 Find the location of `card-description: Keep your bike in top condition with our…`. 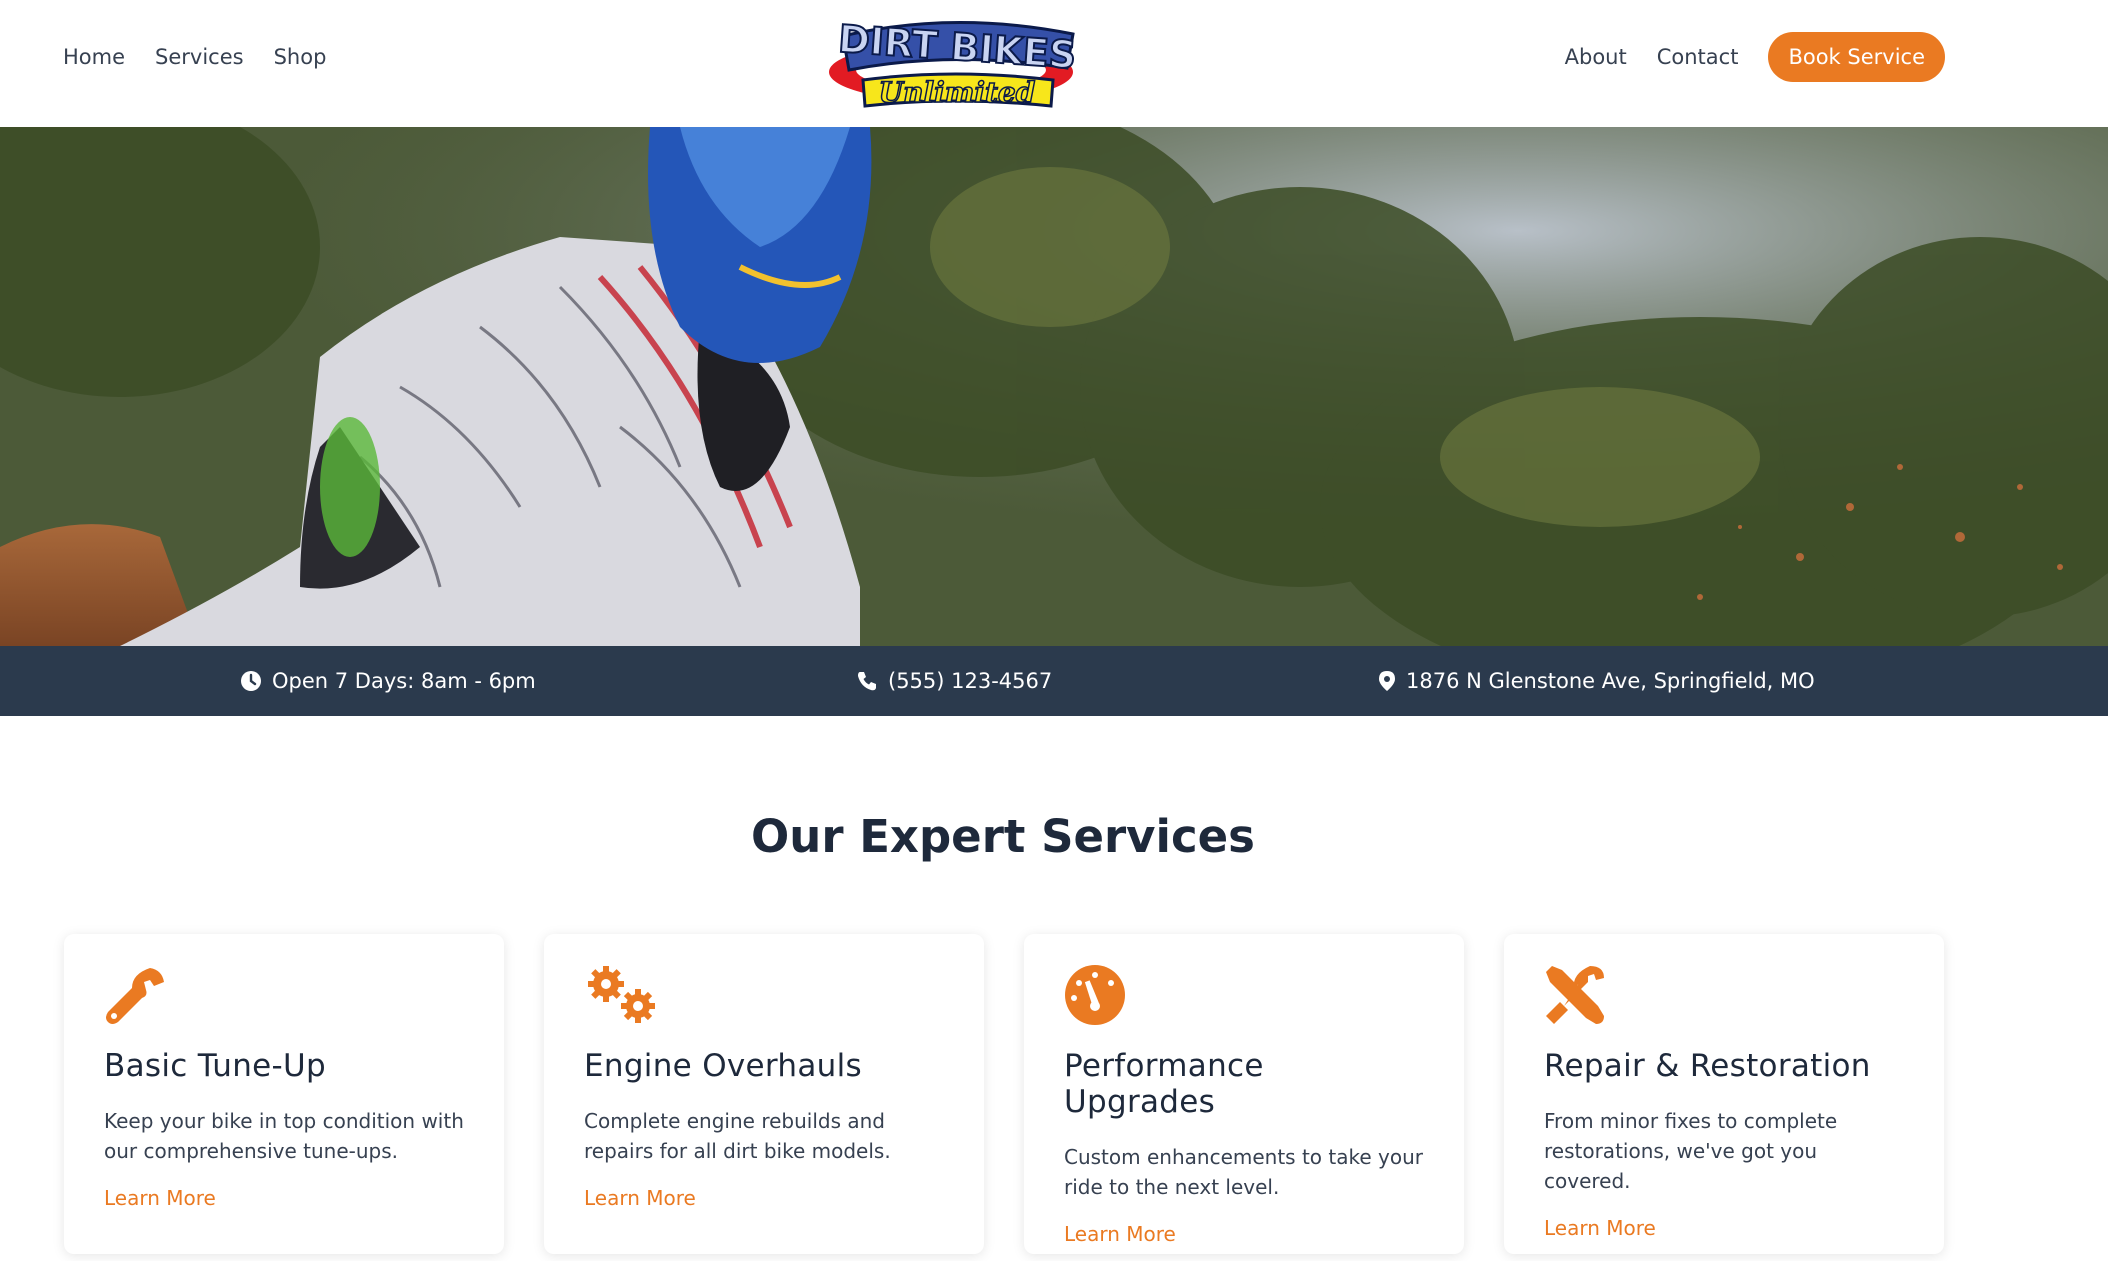

card-description: Keep your bike in top condition with our… is located at coordinates (284, 1136).